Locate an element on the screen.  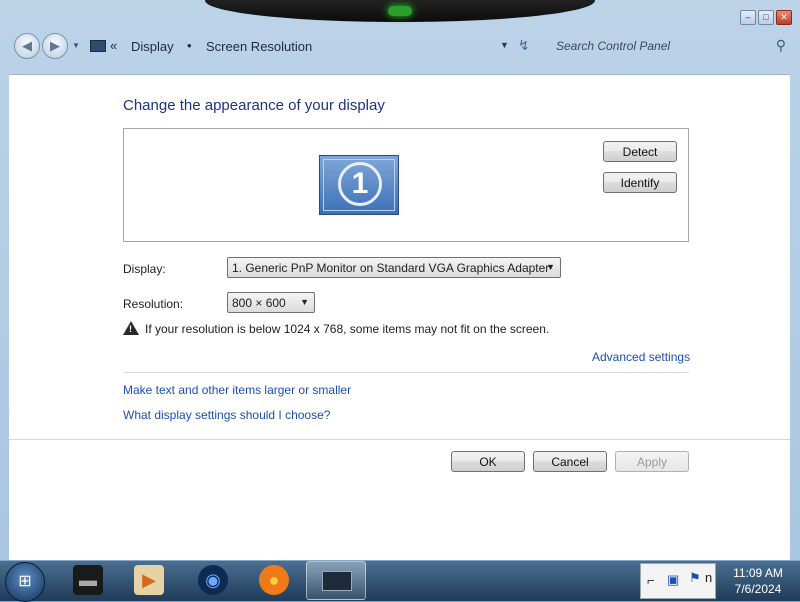
resolution-select-value: 800 × 600 is located at coordinates (259, 303).